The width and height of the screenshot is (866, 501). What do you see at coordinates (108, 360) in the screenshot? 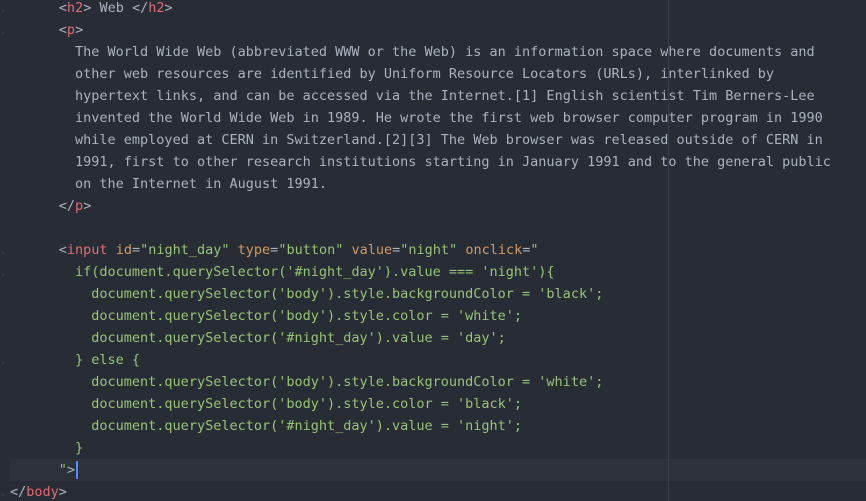
I see `code-token: } else {` at bounding box center [108, 360].